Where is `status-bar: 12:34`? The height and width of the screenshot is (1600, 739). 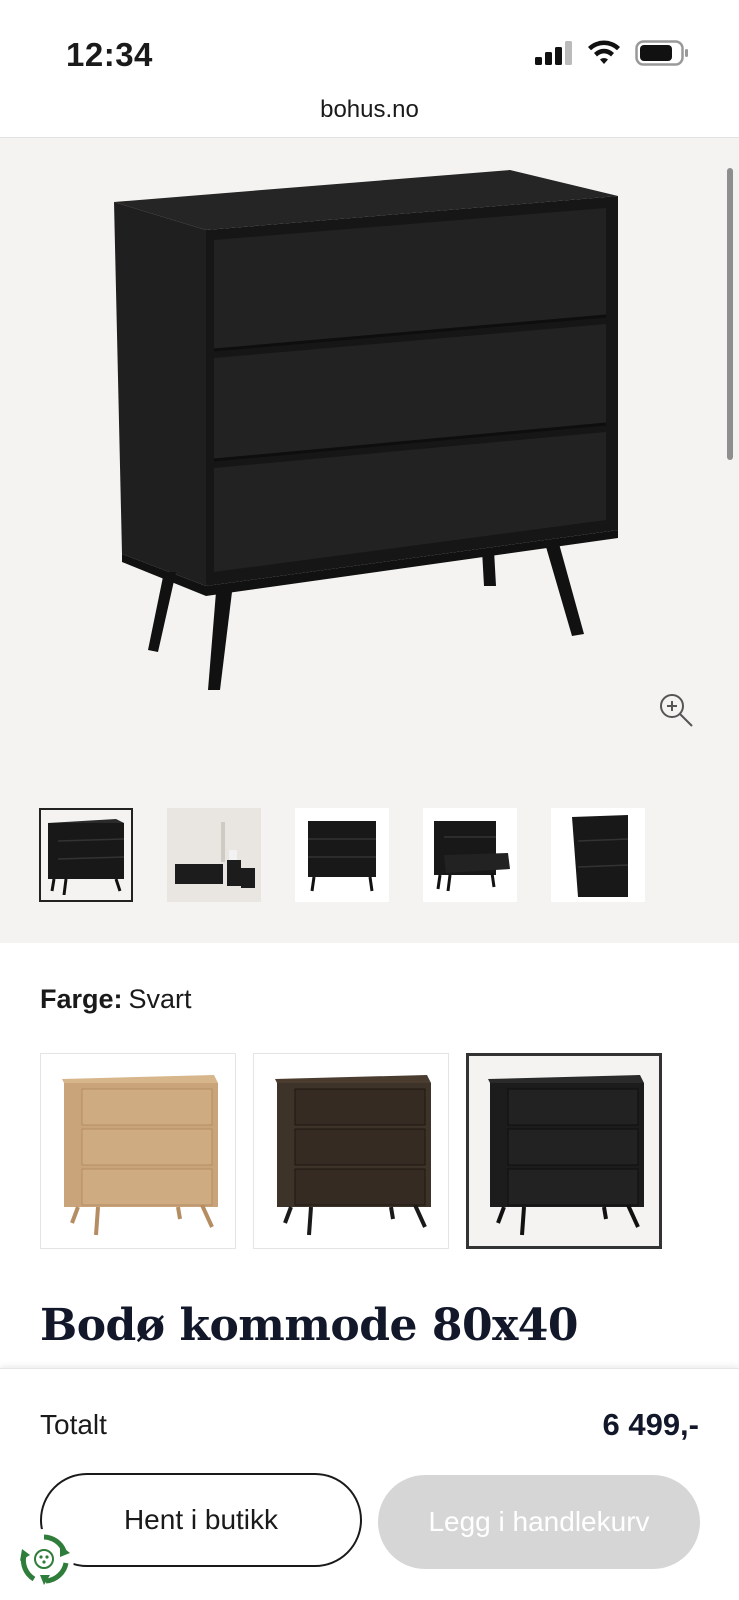
status-bar: 12:34 is located at coordinates (369, 46).